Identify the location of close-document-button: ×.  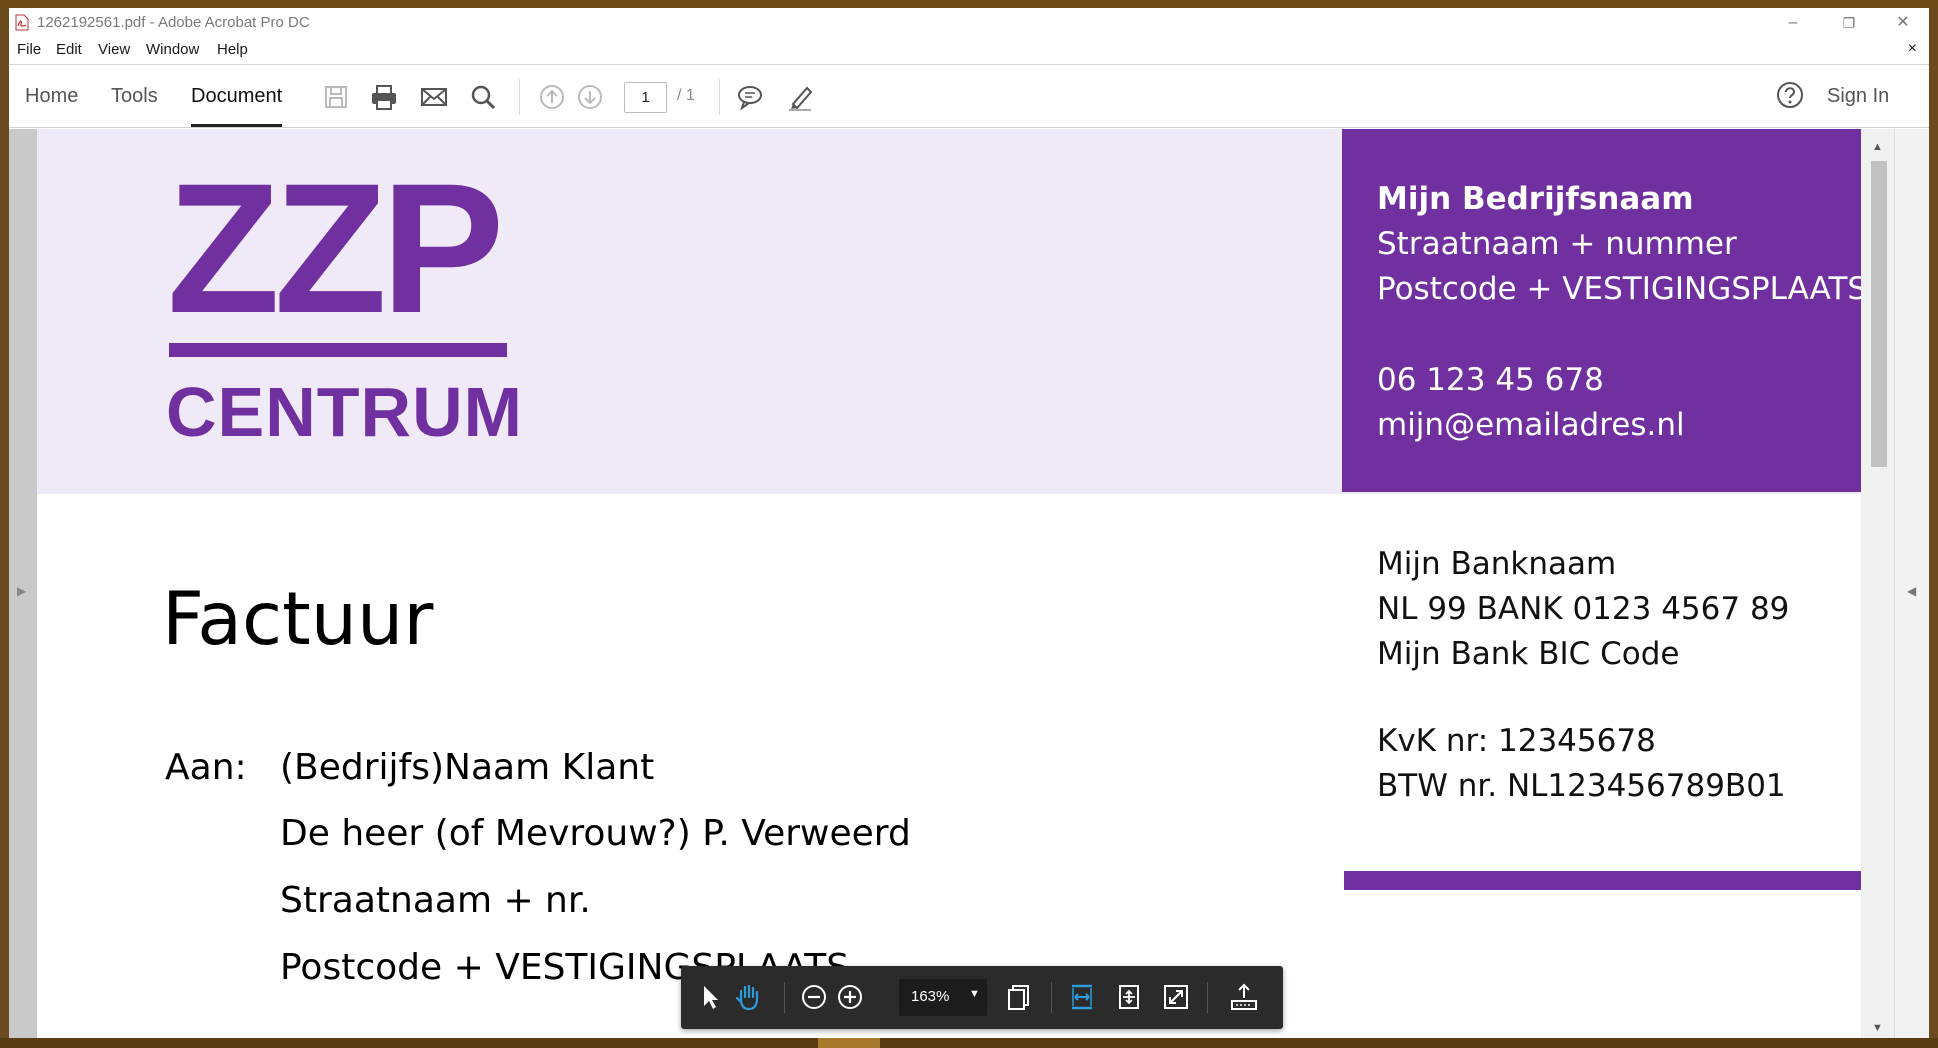
(1912, 49).